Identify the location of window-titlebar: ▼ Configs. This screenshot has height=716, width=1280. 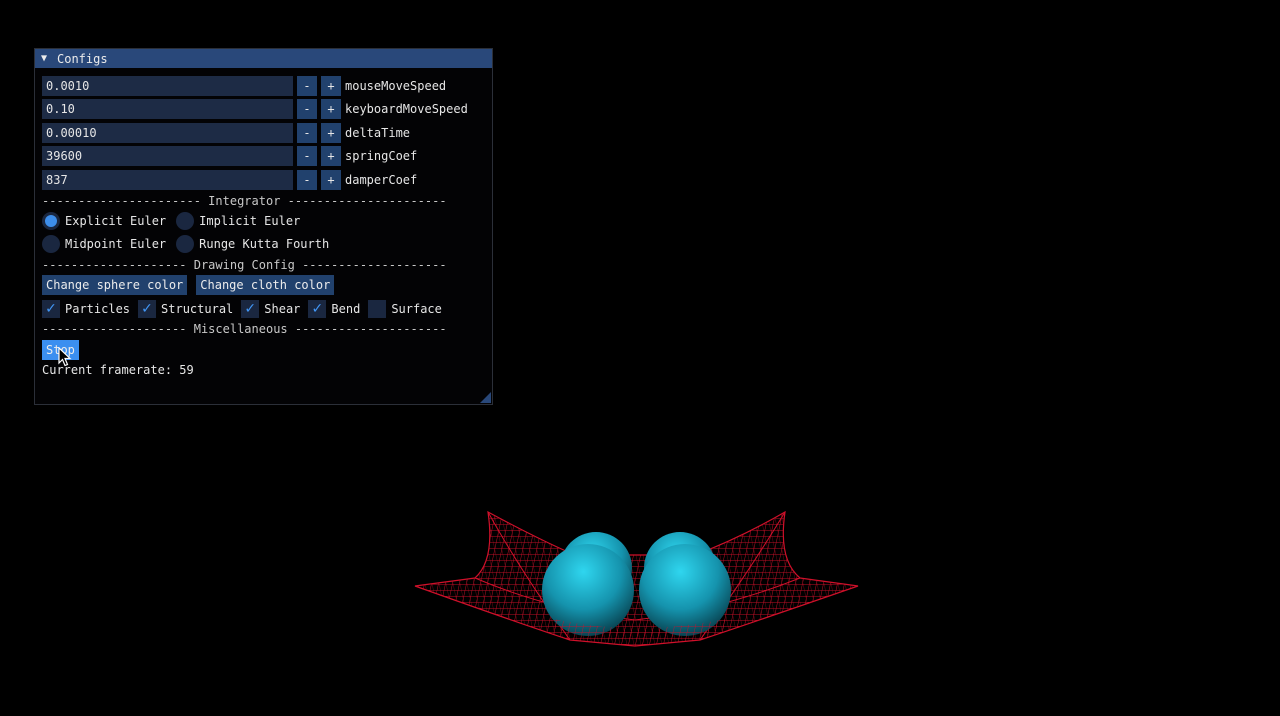
(263, 58).